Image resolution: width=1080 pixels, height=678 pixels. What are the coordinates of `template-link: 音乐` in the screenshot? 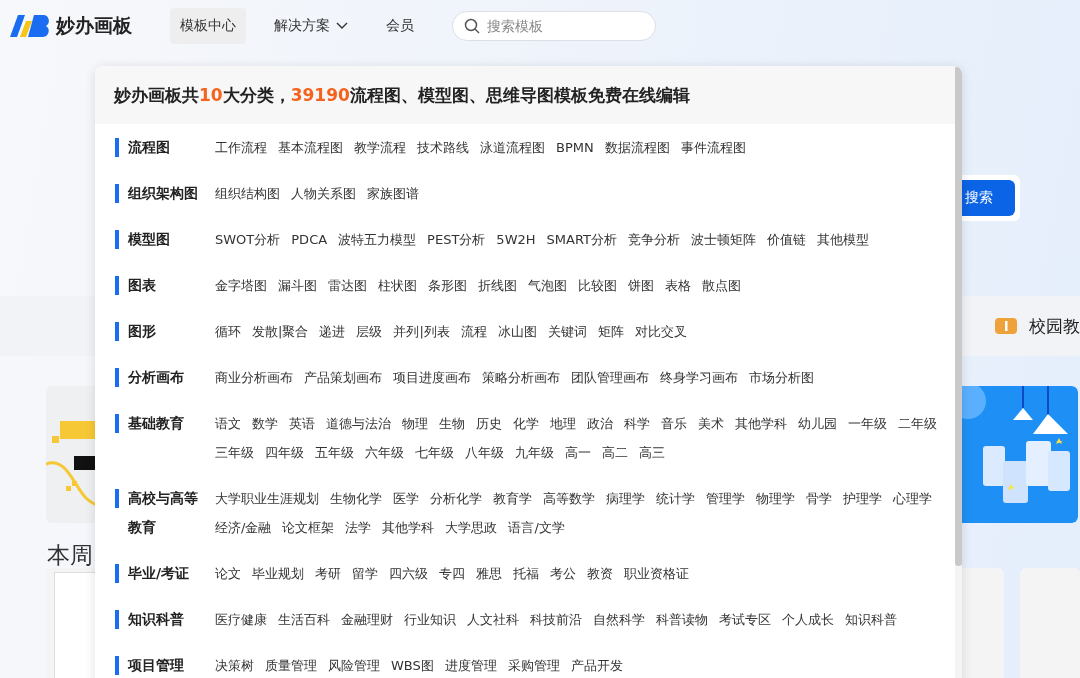 It's located at (674, 423).